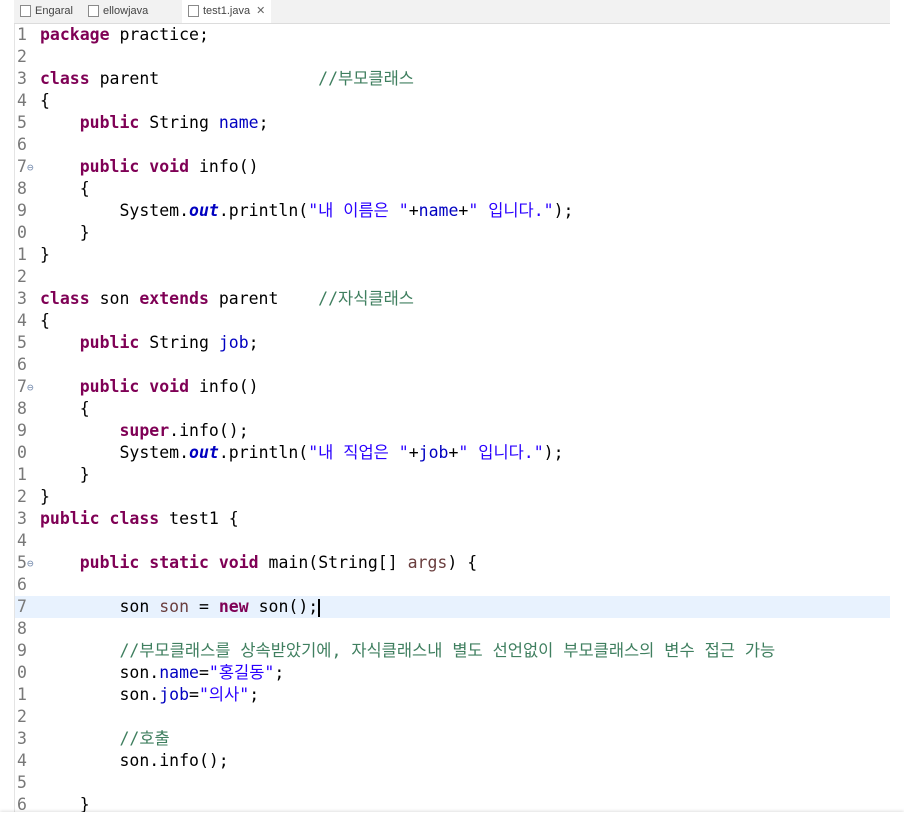 The height and width of the screenshot is (826, 904). Describe the element at coordinates (65, 408) in the screenshot. I see `code-token: {` at that location.